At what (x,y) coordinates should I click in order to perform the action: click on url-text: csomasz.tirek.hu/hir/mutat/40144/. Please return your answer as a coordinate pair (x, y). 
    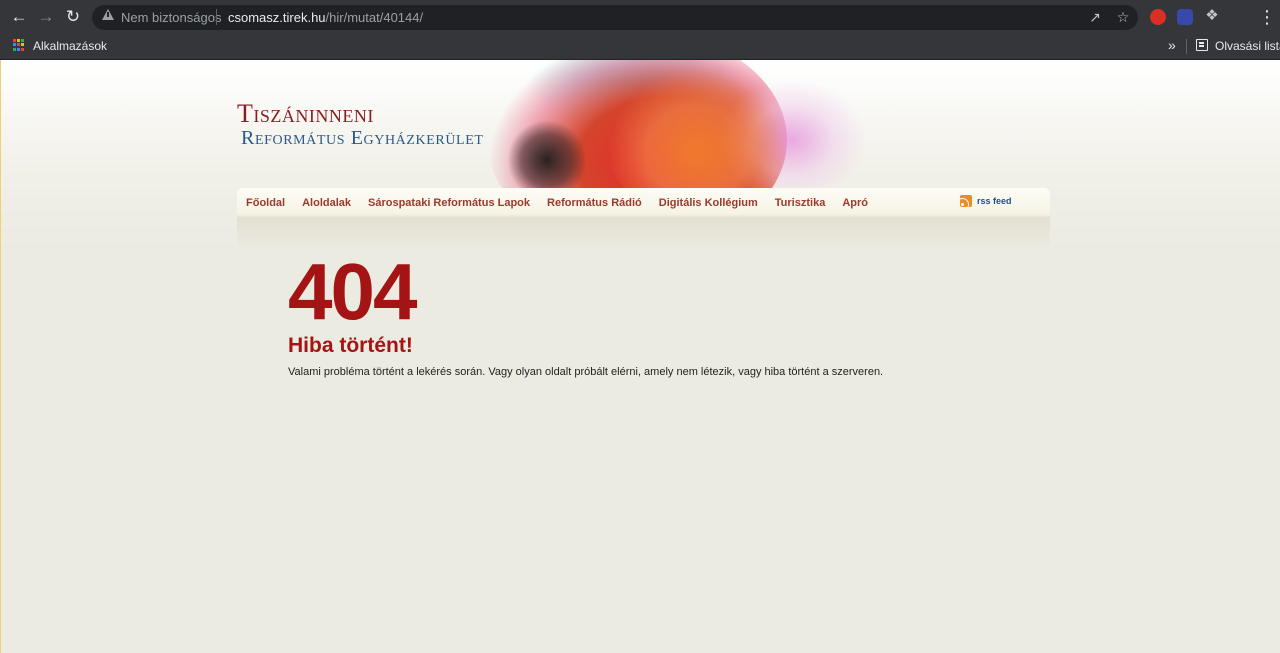
    Looking at the image, I should click on (325, 17).